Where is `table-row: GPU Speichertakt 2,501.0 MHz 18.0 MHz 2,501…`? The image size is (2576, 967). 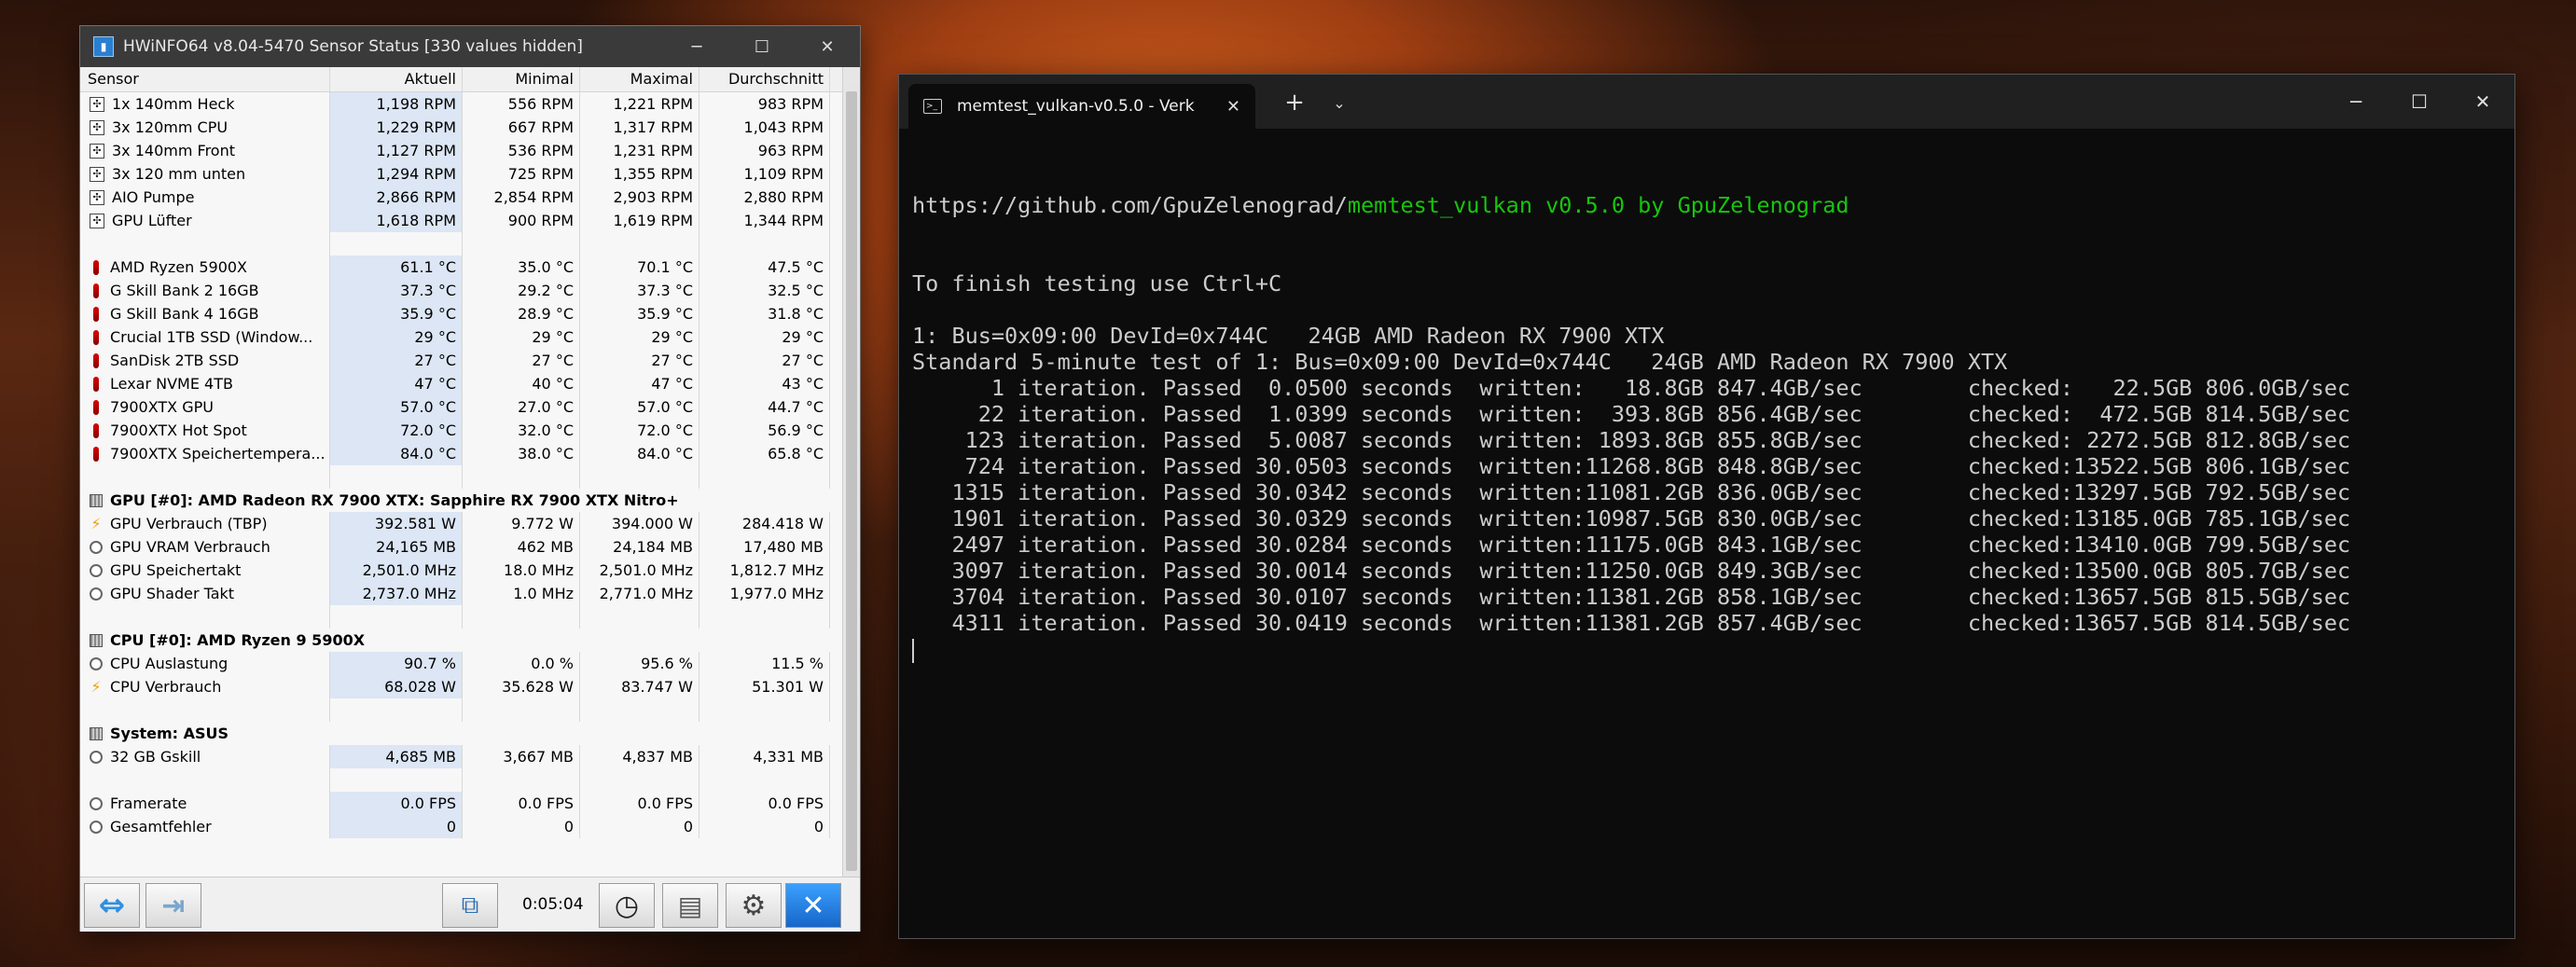
table-row: GPU Speichertakt 2,501.0 MHz 18.0 MHz 2,501… is located at coordinates (470, 570).